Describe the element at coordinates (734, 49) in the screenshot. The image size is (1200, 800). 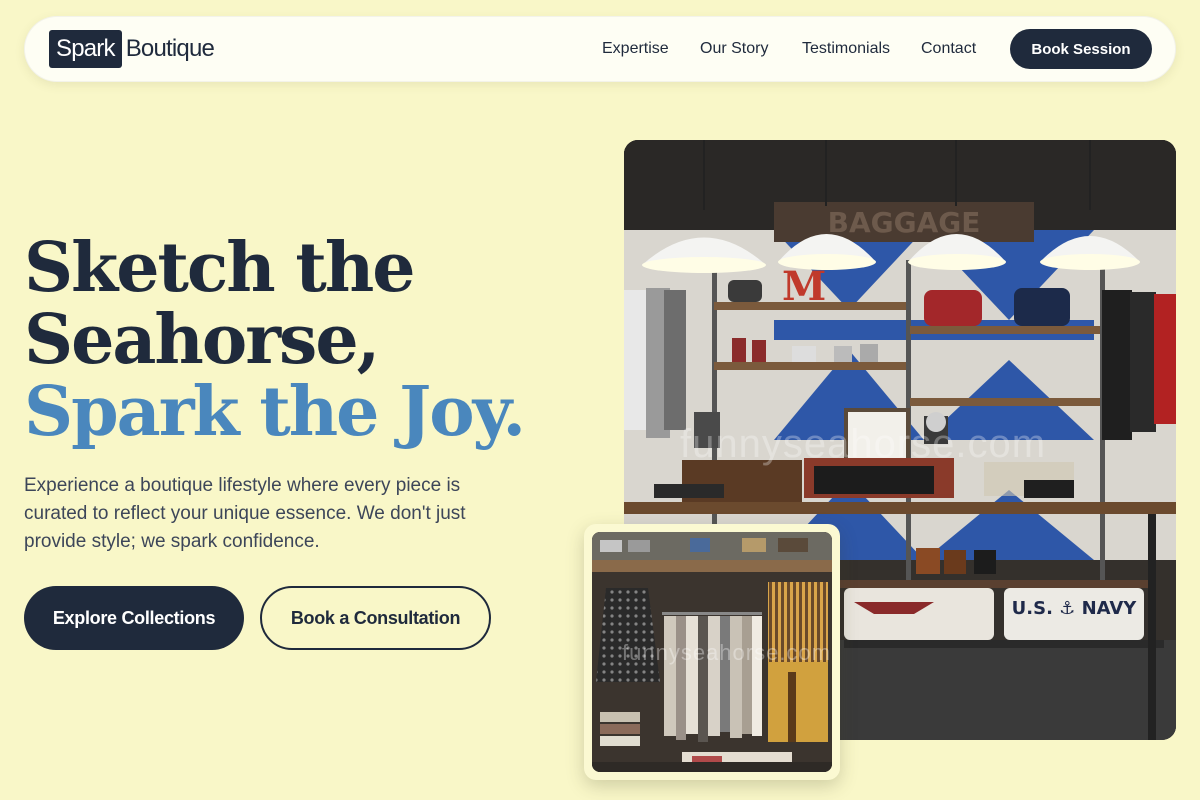
I see `nav-link-our-story: Our Story` at that location.